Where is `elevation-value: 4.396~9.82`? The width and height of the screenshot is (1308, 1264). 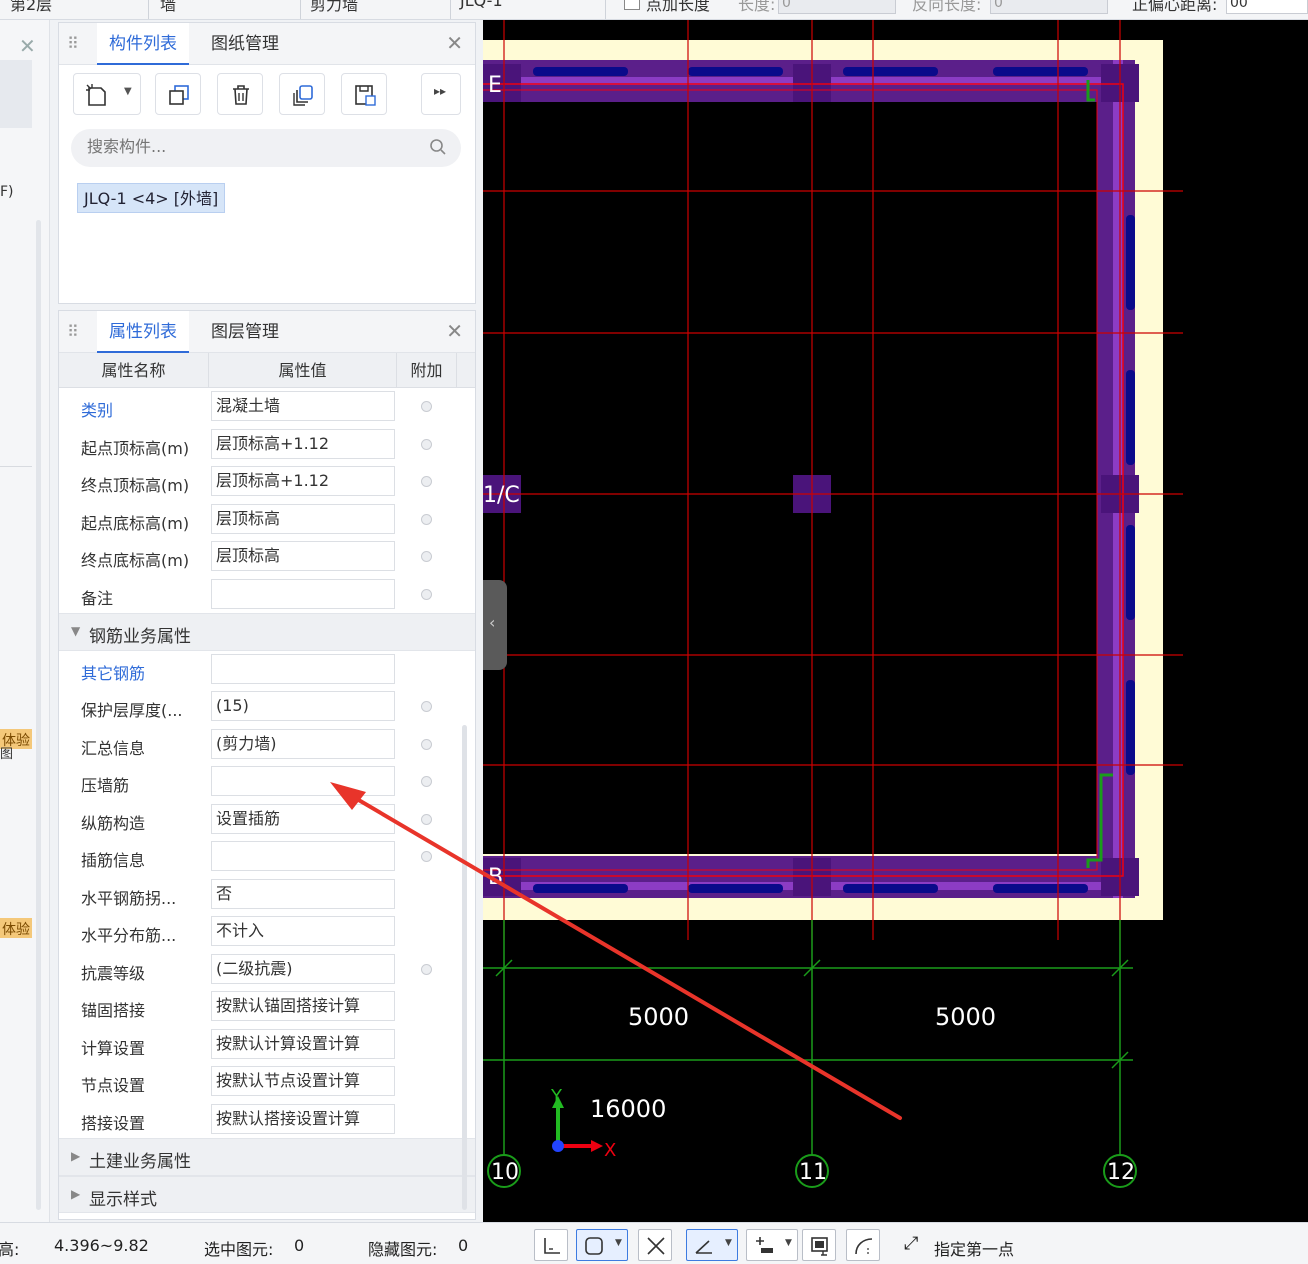
elevation-value: 4.396~9.82 is located at coordinates (101, 1245).